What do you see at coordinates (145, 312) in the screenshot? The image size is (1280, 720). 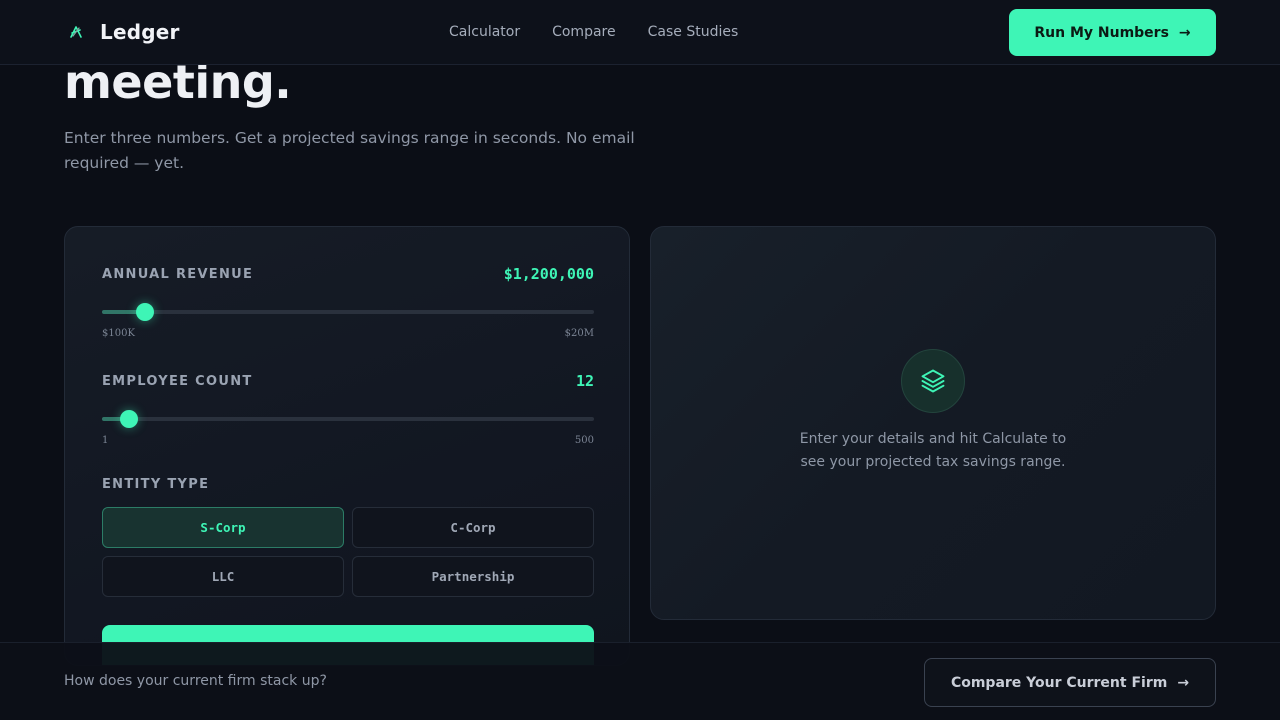 I see `revenue-slider-thumb` at bounding box center [145, 312].